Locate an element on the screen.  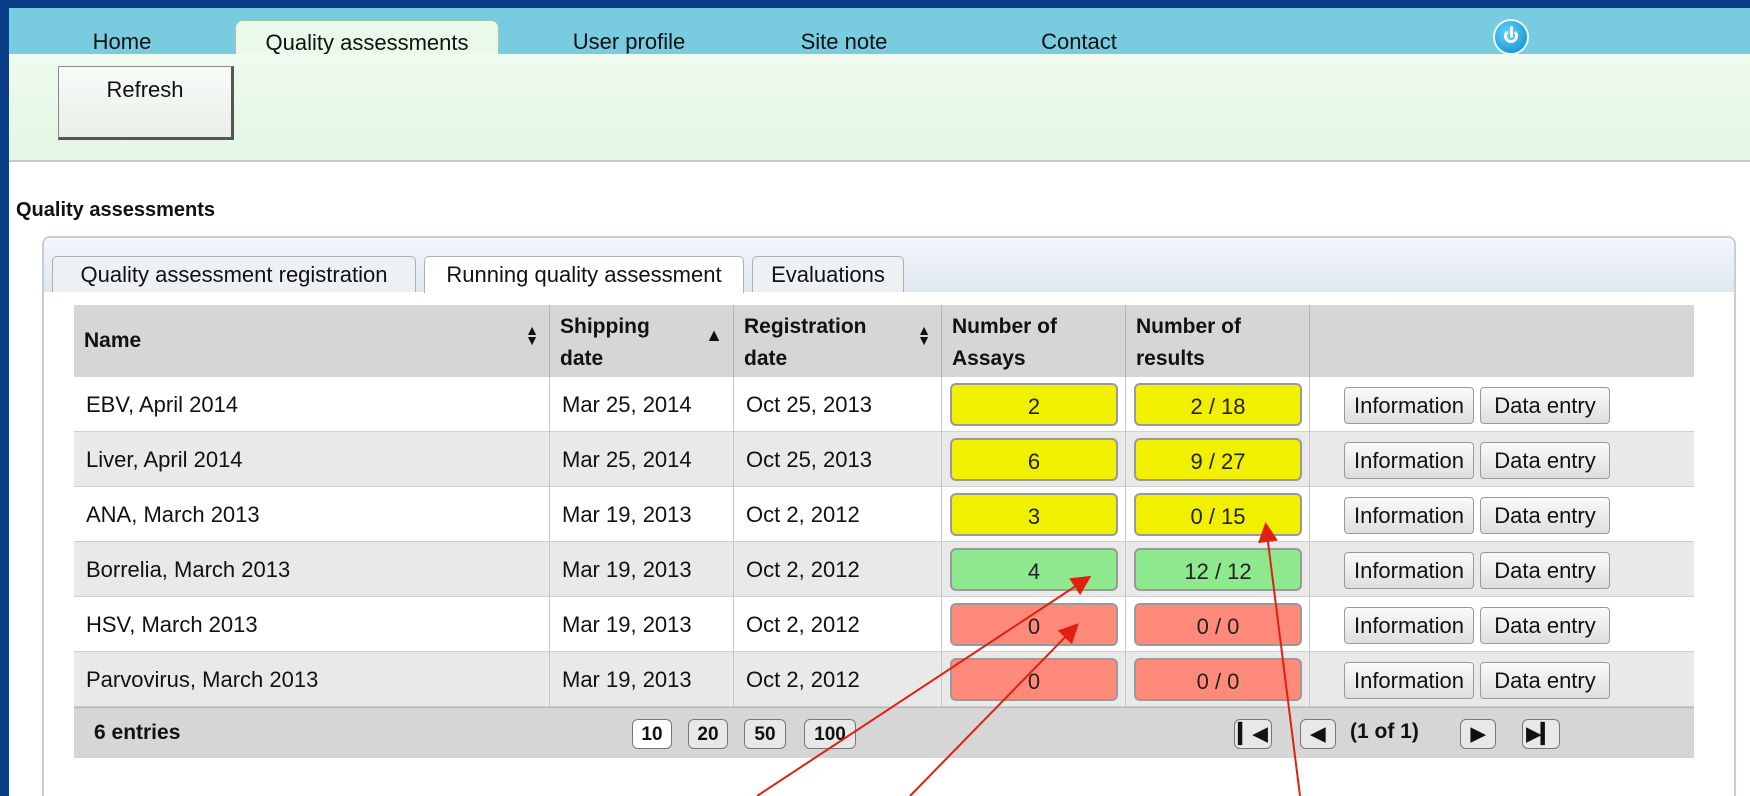
column-header-label: Registration date is located at coordinates (805, 342).